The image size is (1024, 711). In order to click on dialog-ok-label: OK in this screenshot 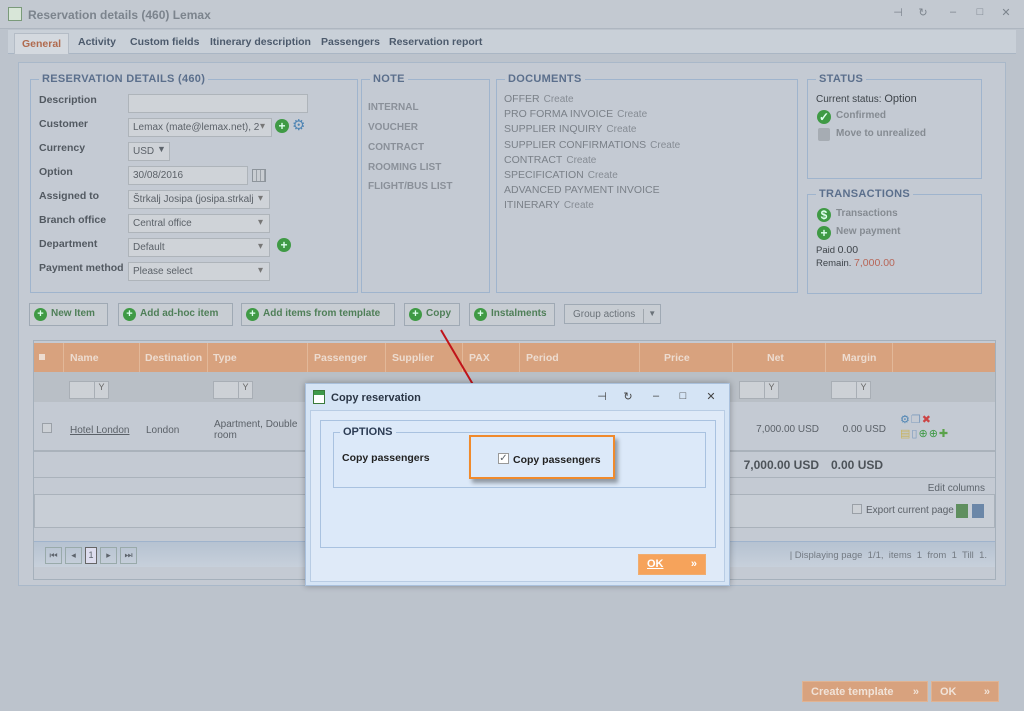, I will do `click(655, 564)`.